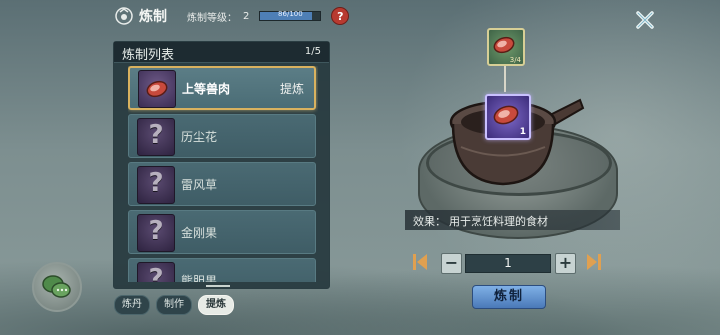  What do you see at coordinates (522, 132) in the screenshot?
I see `result-count: 1` at bounding box center [522, 132].